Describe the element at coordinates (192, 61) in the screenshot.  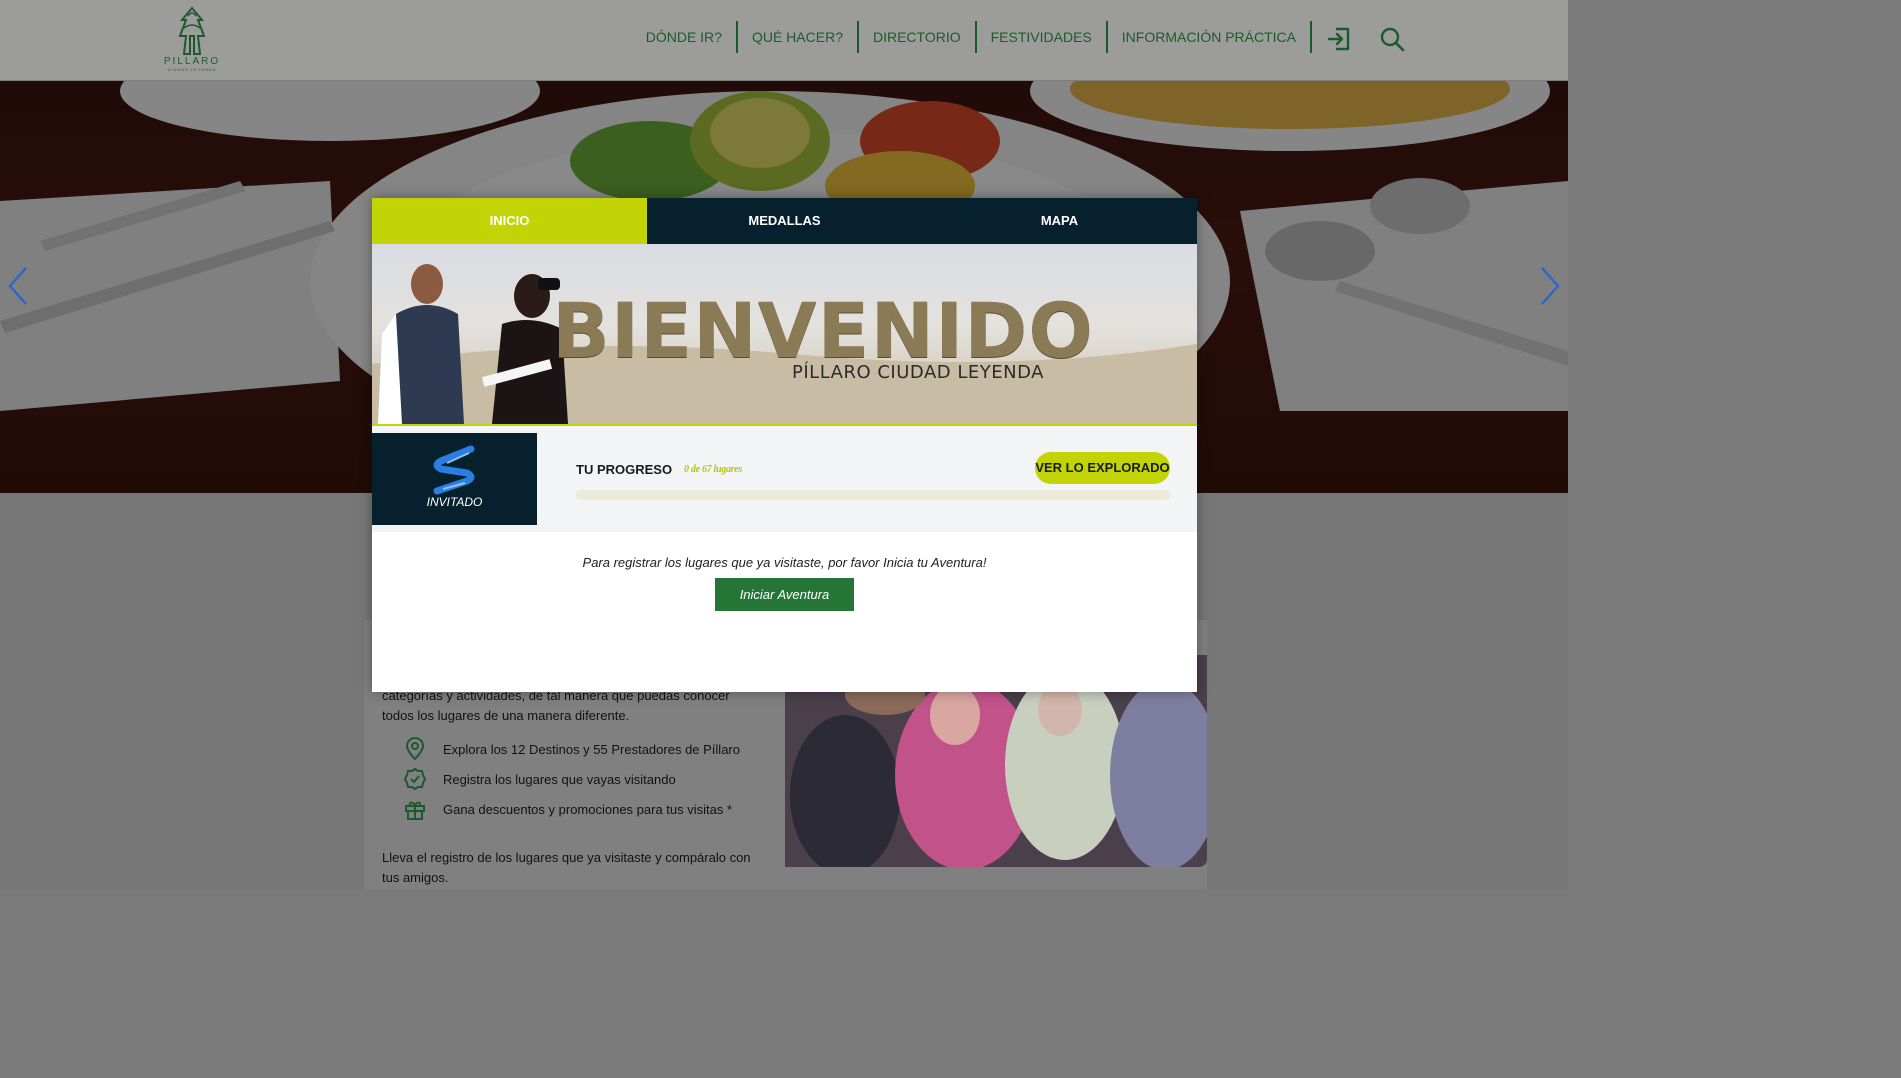
I see `logo-text: PILLARO` at that location.